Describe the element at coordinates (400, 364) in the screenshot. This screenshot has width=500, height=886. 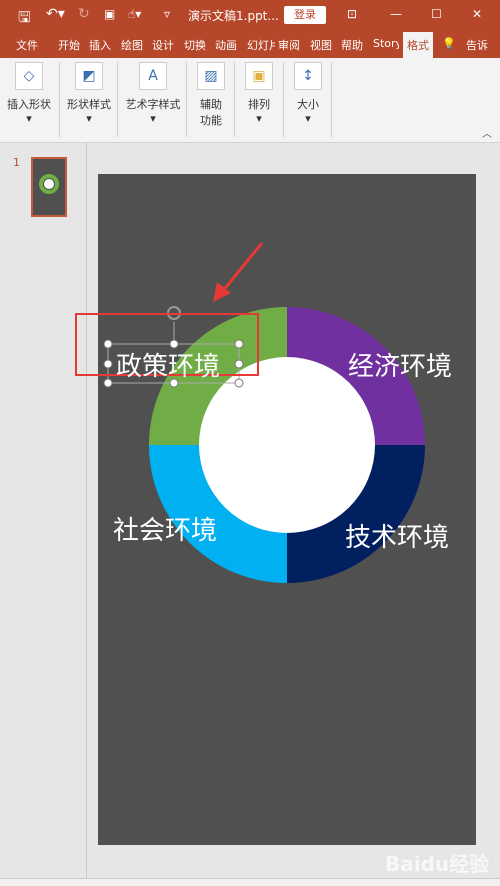
I see `label-economy: 经济环境` at that location.